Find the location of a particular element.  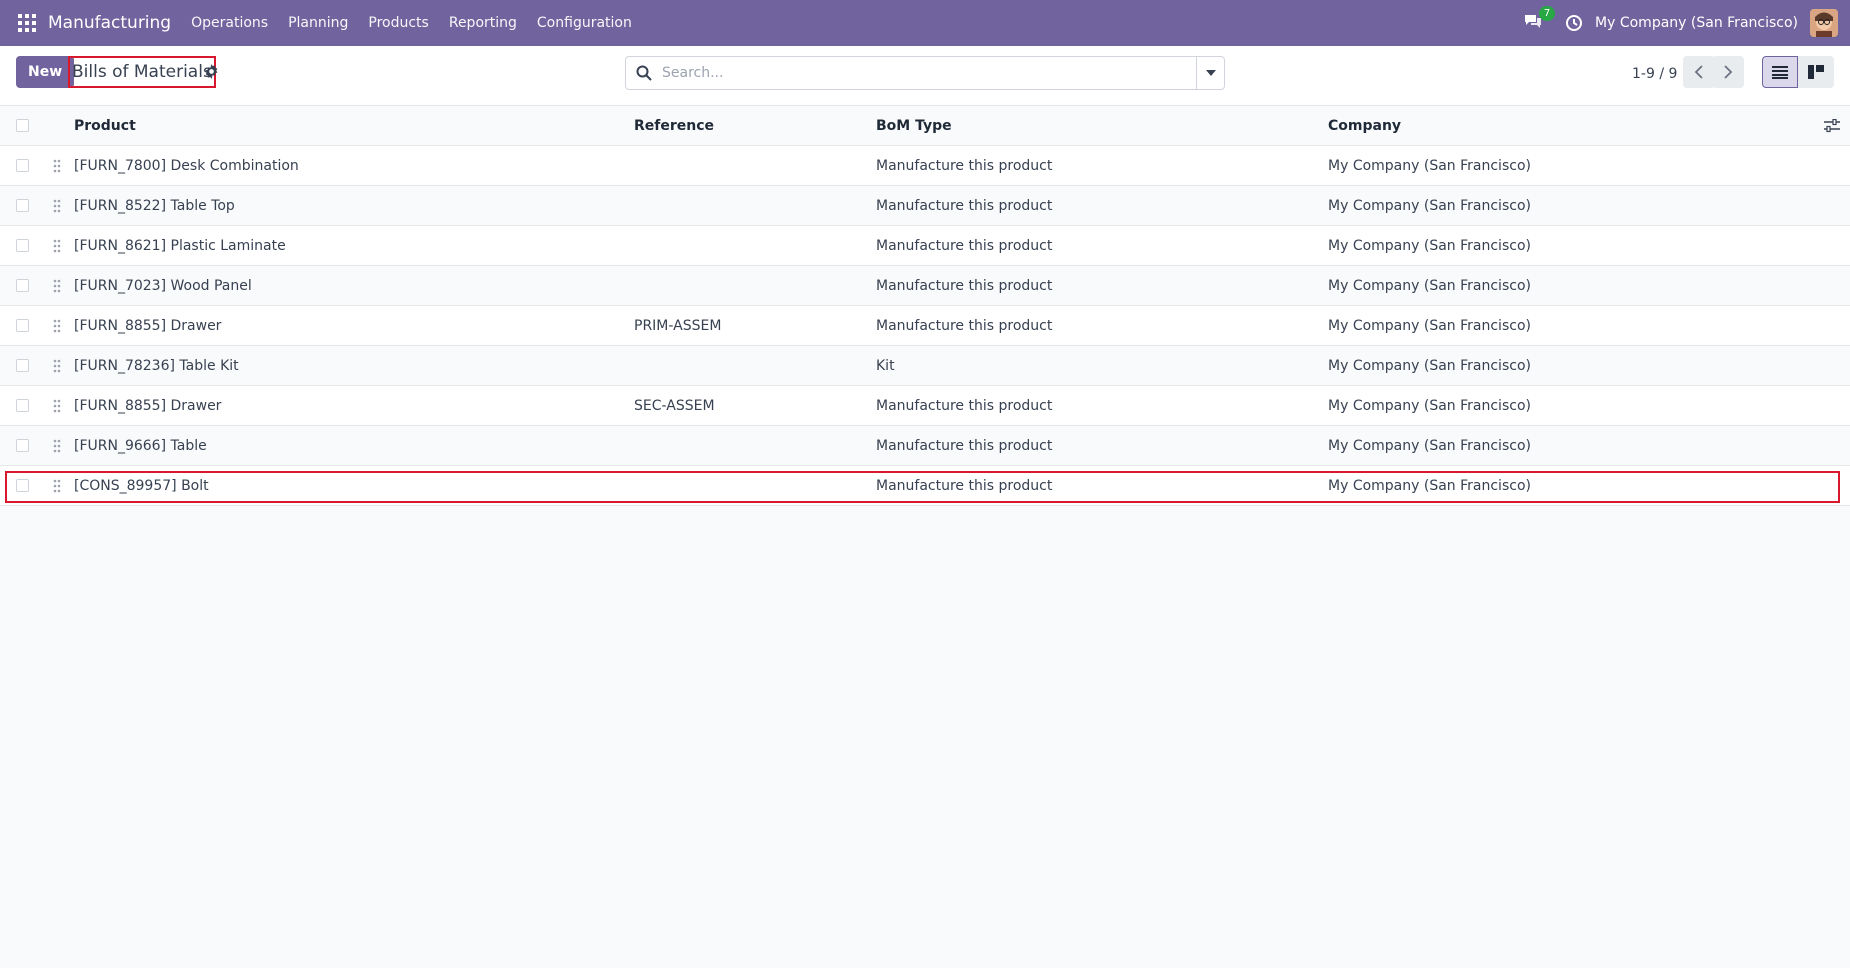

kanban-view-icon is located at coordinates (1816, 72).